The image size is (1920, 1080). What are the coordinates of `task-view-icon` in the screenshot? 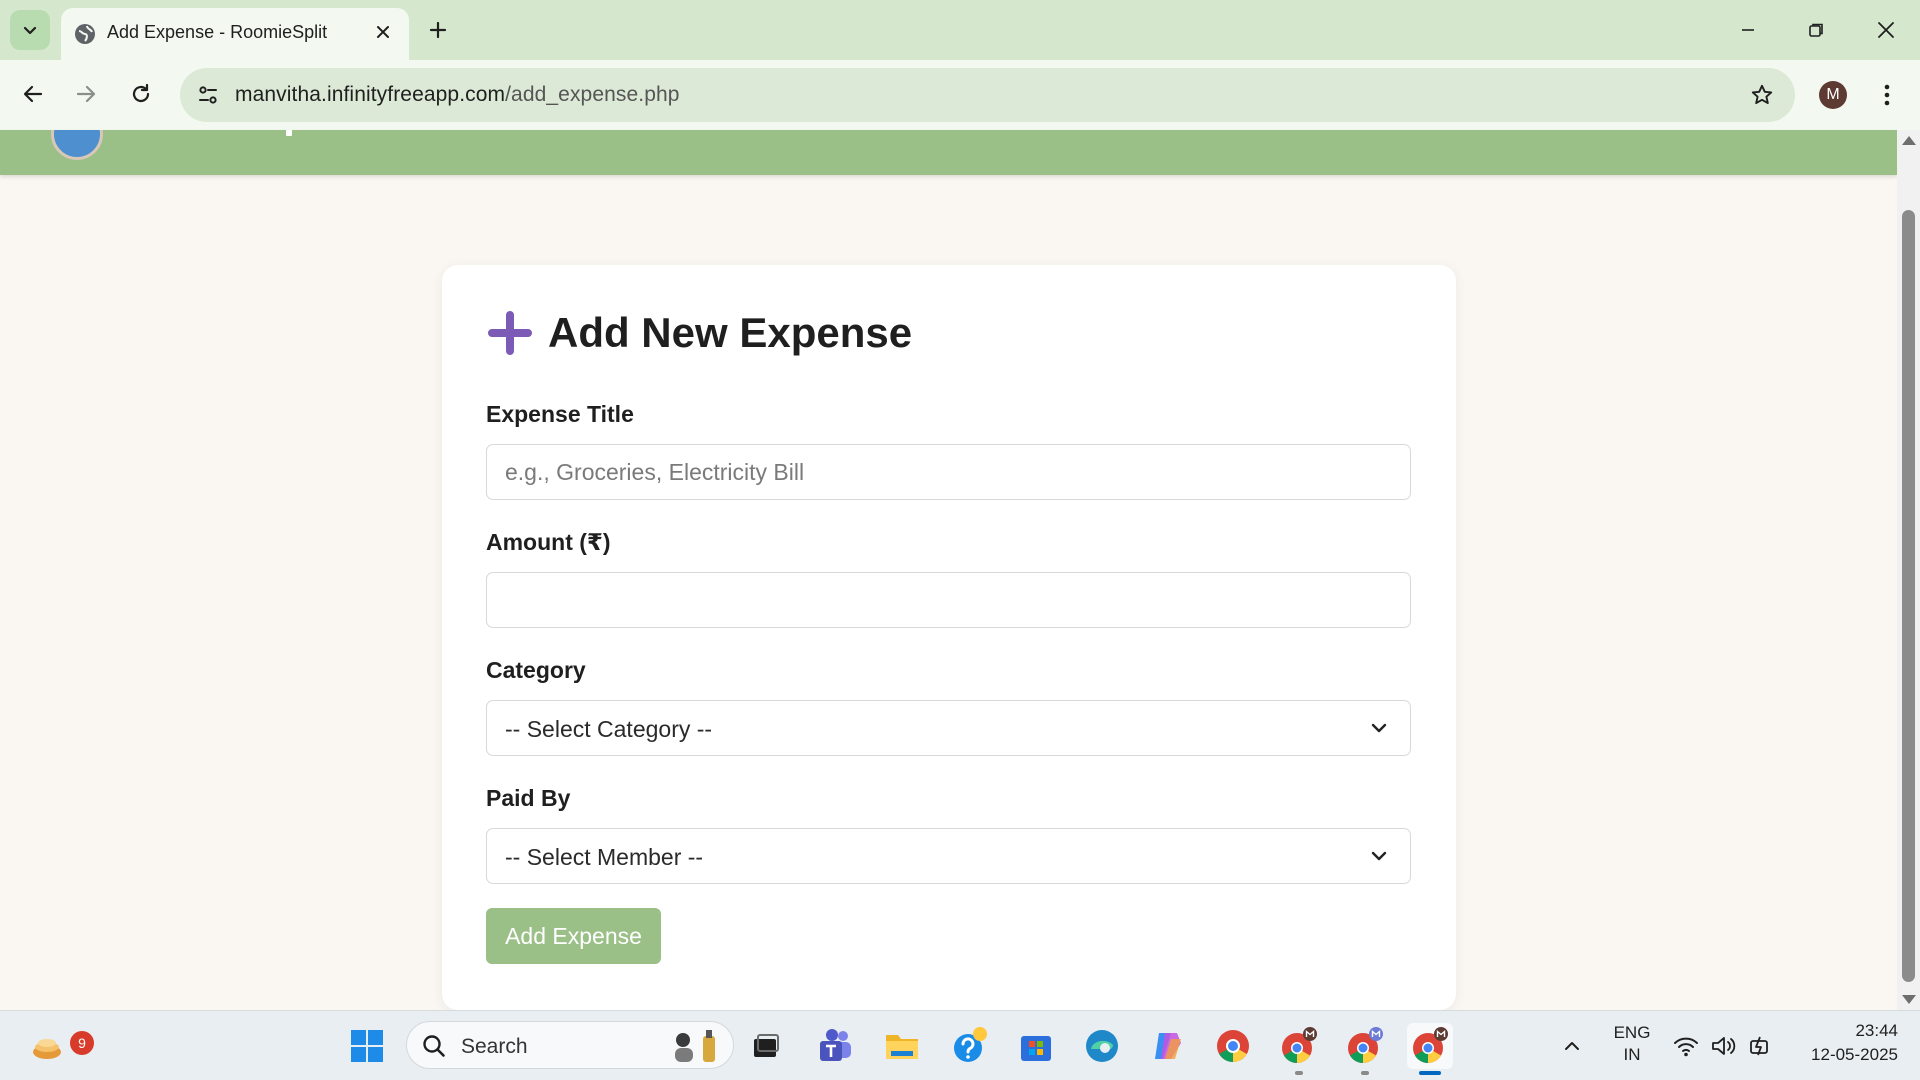 It's located at (766, 1045).